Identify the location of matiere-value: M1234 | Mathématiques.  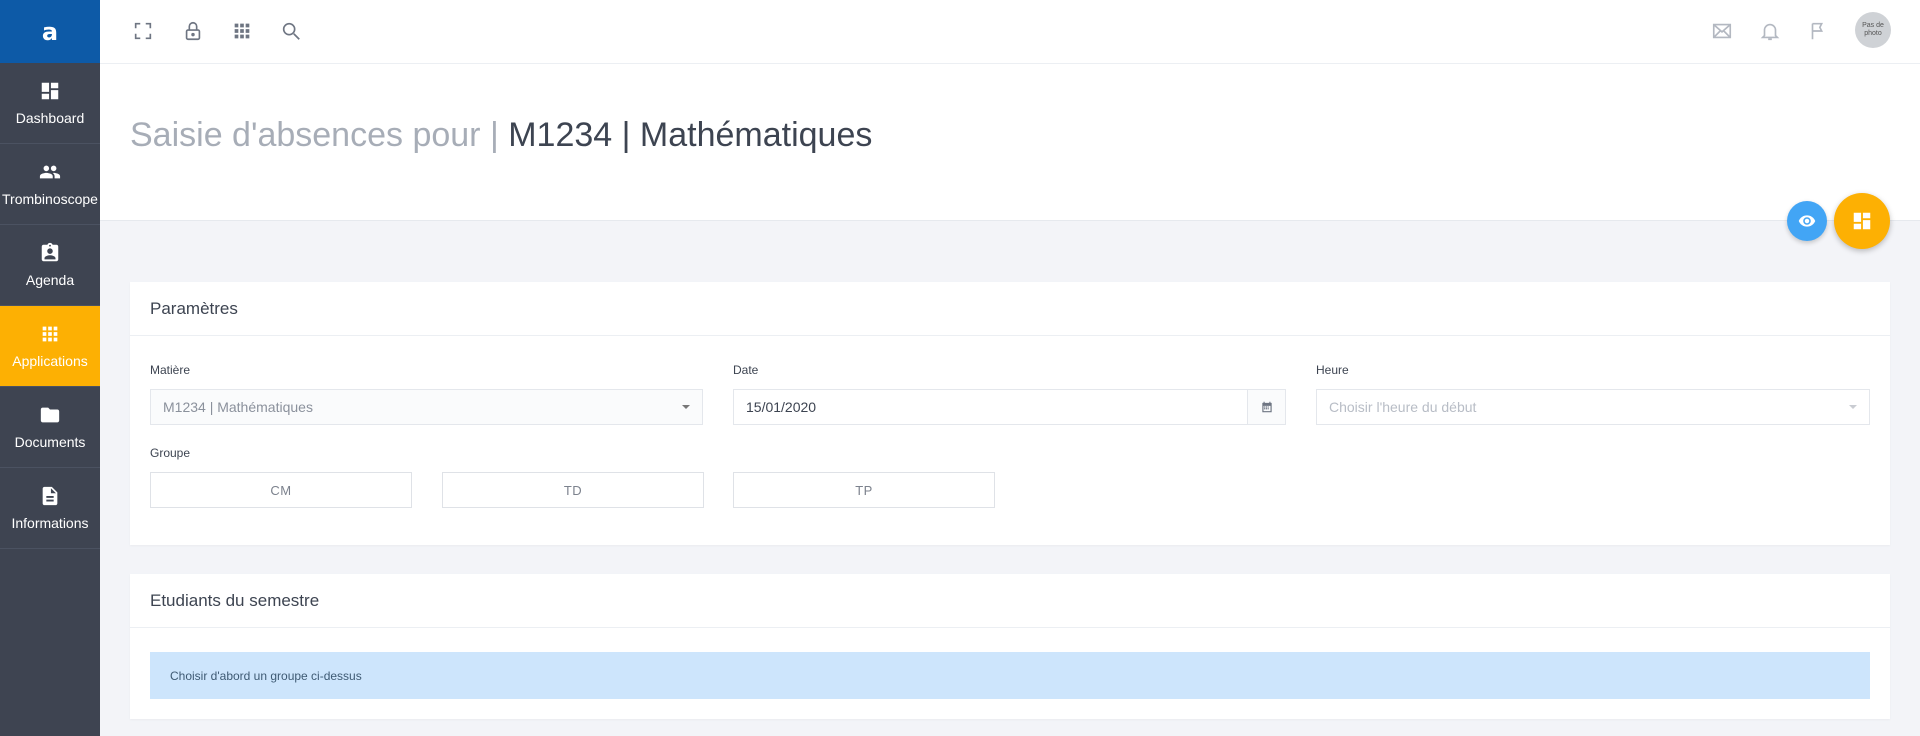
(238, 407).